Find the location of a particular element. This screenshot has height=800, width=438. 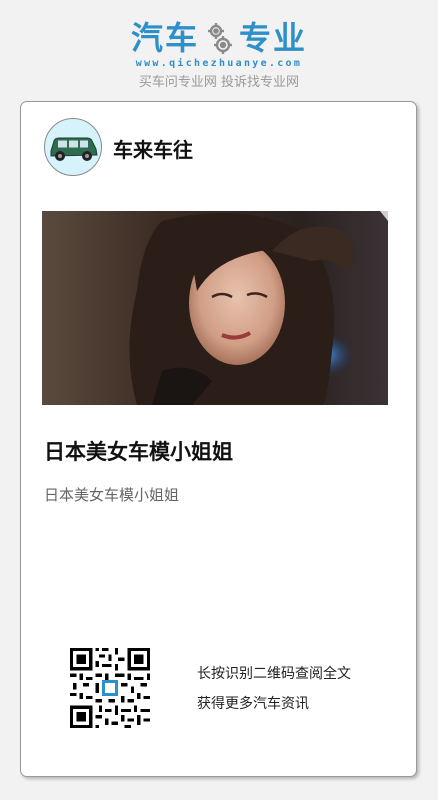

author-avatar is located at coordinates (73, 147).